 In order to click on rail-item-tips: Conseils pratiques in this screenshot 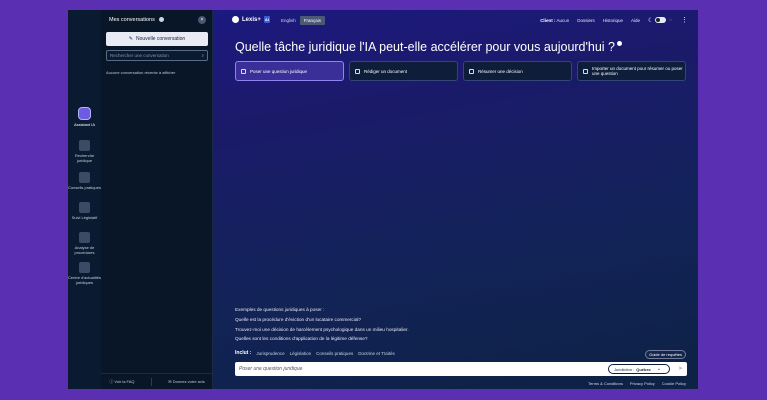, I will do `click(84, 181)`.